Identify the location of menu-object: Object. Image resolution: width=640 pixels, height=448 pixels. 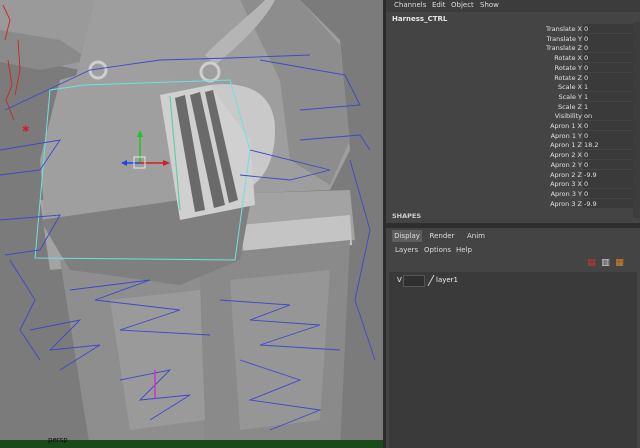
(462, 5).